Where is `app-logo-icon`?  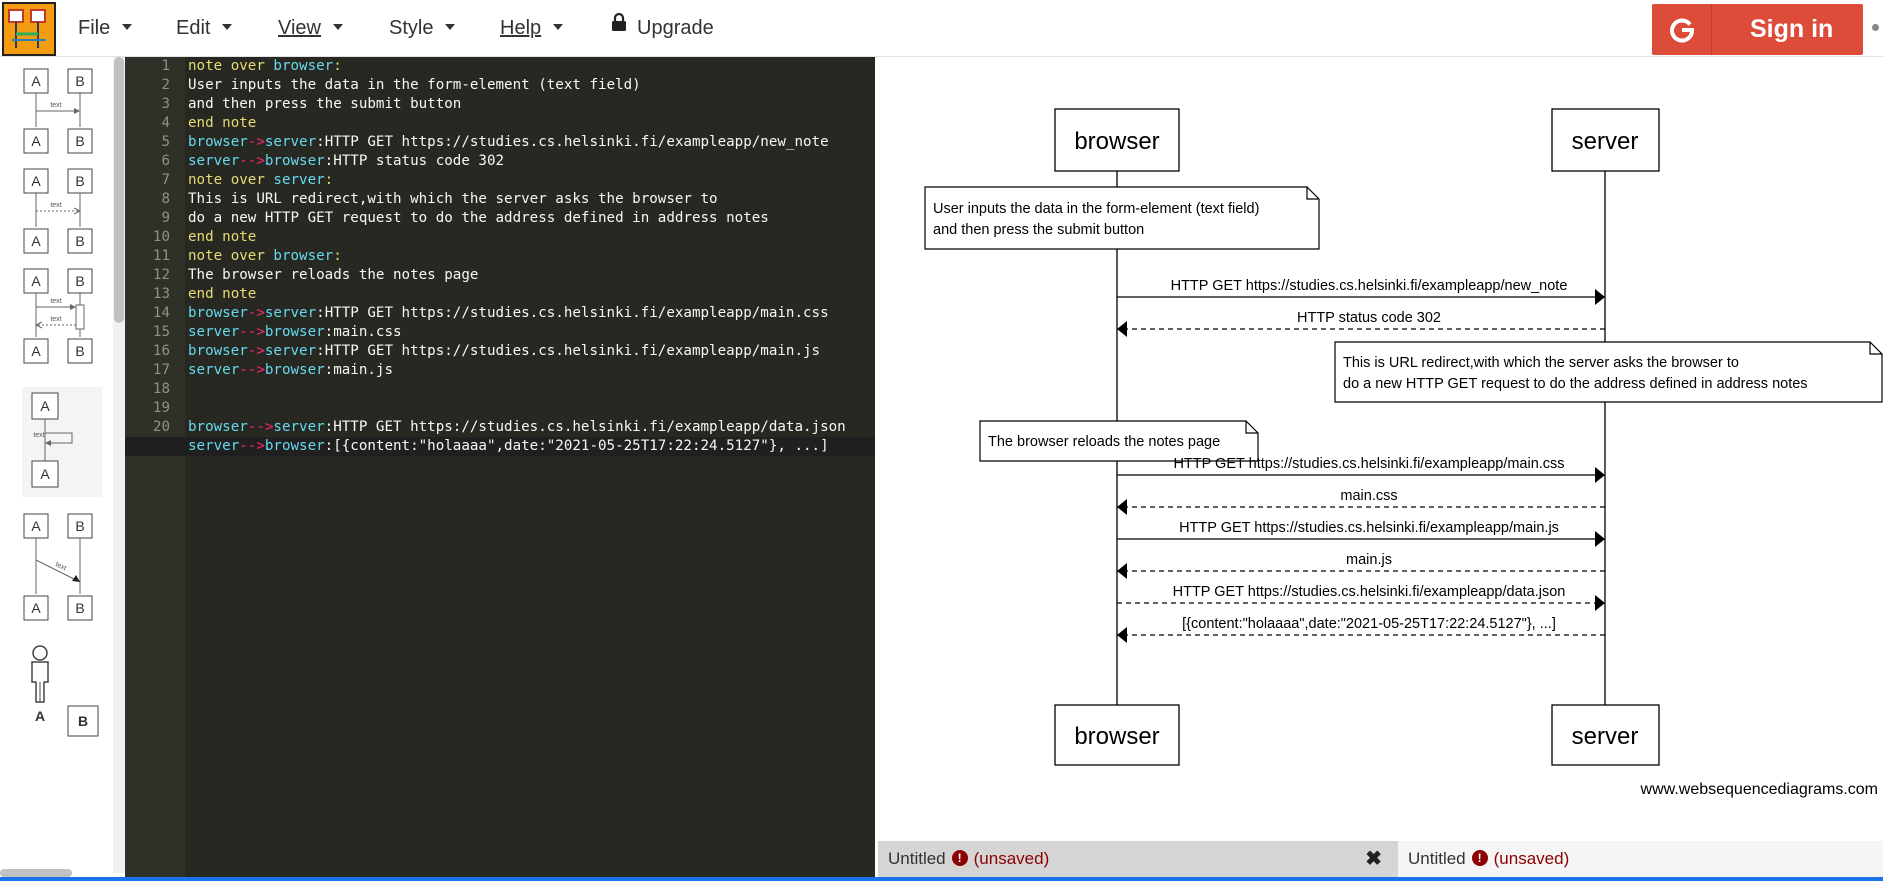 app-logo-icon is located at coordinates (29, 29).